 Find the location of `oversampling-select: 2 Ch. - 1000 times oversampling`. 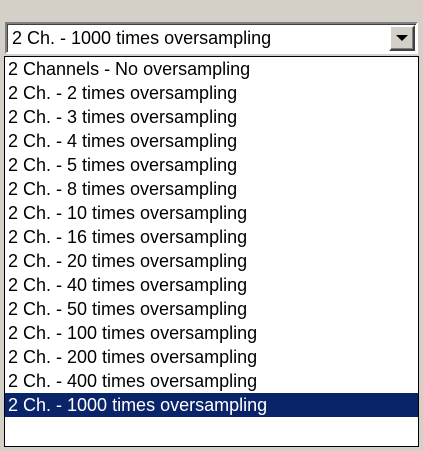

oversampling-select: 2 Ch. - 1000 times oversampling is located at coordinates (211, 38).